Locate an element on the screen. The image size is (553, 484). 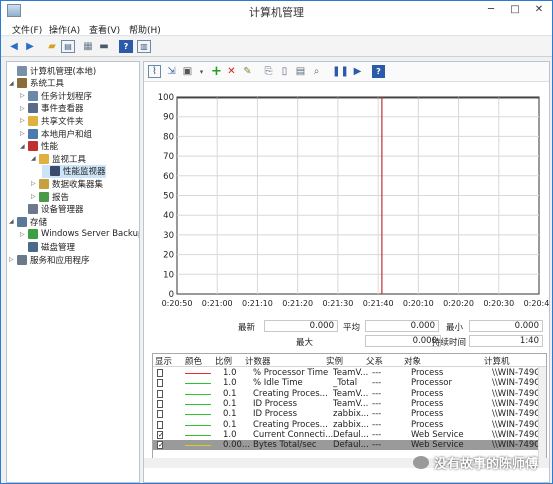
header-color: 颜色 is located at coordinates (193, 361).